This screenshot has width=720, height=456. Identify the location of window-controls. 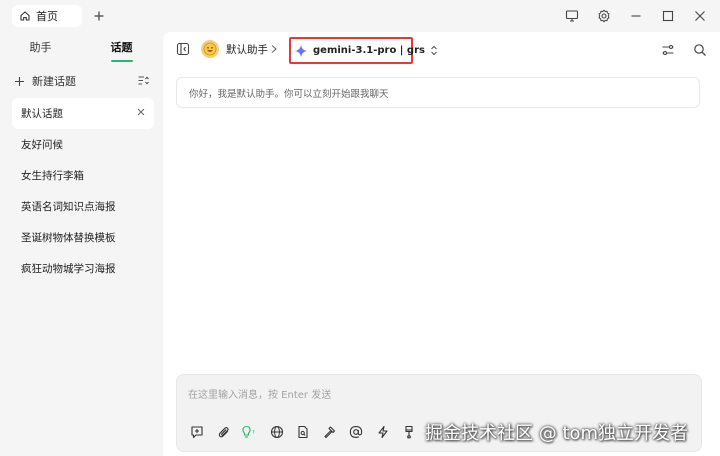
(636, 16).